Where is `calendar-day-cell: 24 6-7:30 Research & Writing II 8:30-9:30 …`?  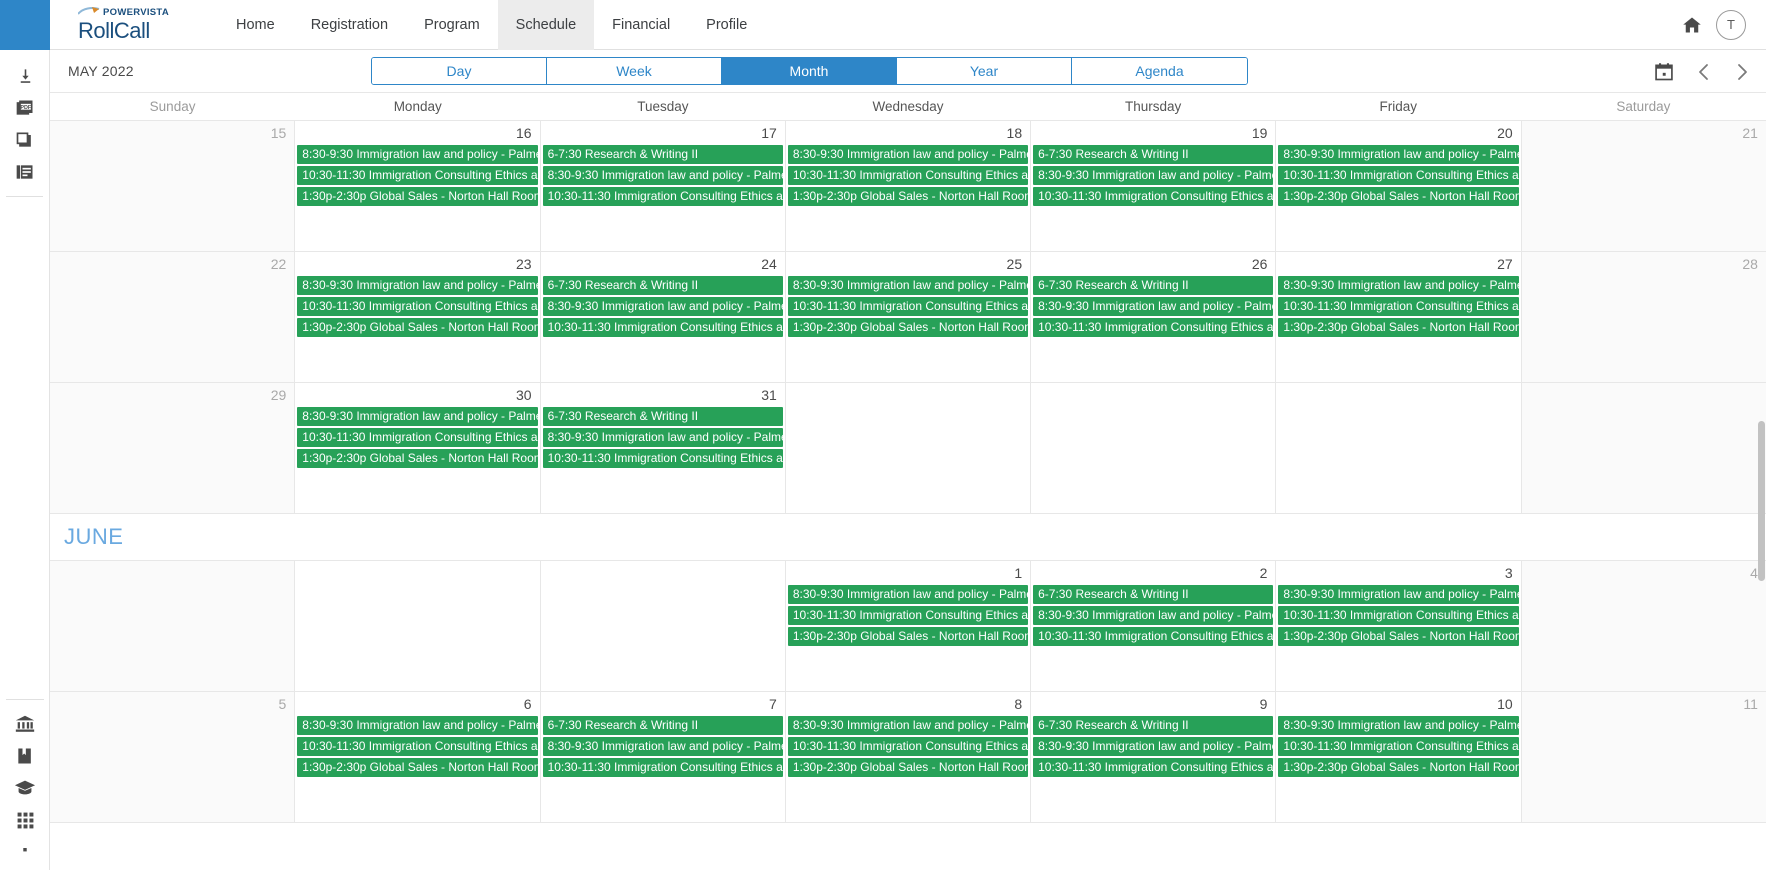
calendar-day-cell: 24 6-7:30 Research & Writing II 8:30-9:30 … is located at coordinates (663, 317).